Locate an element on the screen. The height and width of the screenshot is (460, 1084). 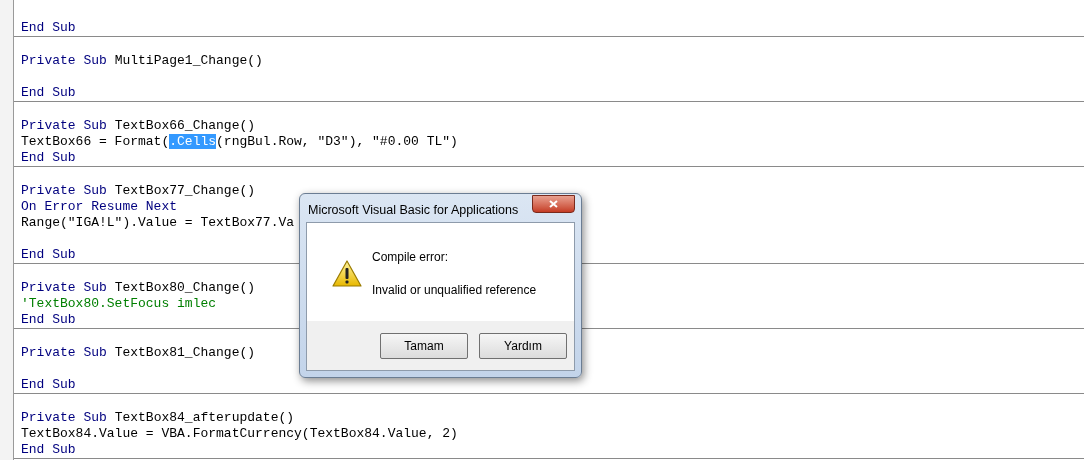
code-line: Private Sub TextBox84_afterupdate() is located at coordinates (158, 418).